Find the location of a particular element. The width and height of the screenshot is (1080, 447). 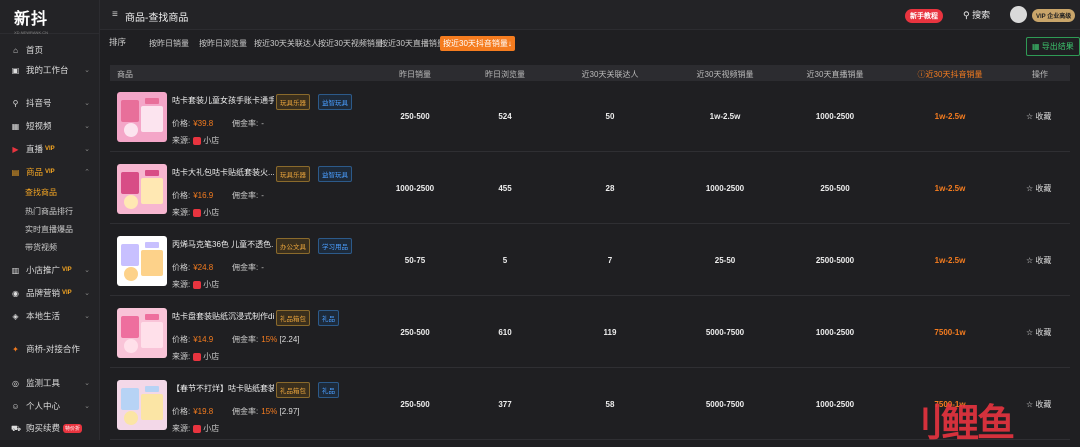

category-tag: 礼品箱包 is located at coordinates (293, 318).